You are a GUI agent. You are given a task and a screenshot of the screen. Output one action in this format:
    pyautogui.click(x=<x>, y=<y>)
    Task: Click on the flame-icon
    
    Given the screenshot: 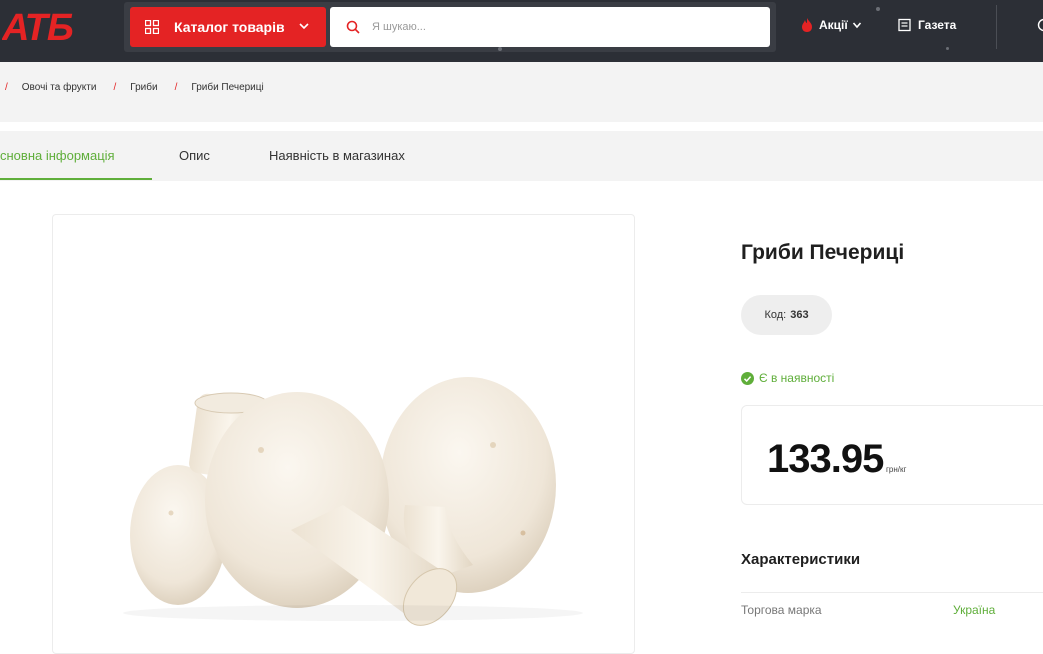 What is the action you would take?
    pyautogui.click(x=807, y=25)
    